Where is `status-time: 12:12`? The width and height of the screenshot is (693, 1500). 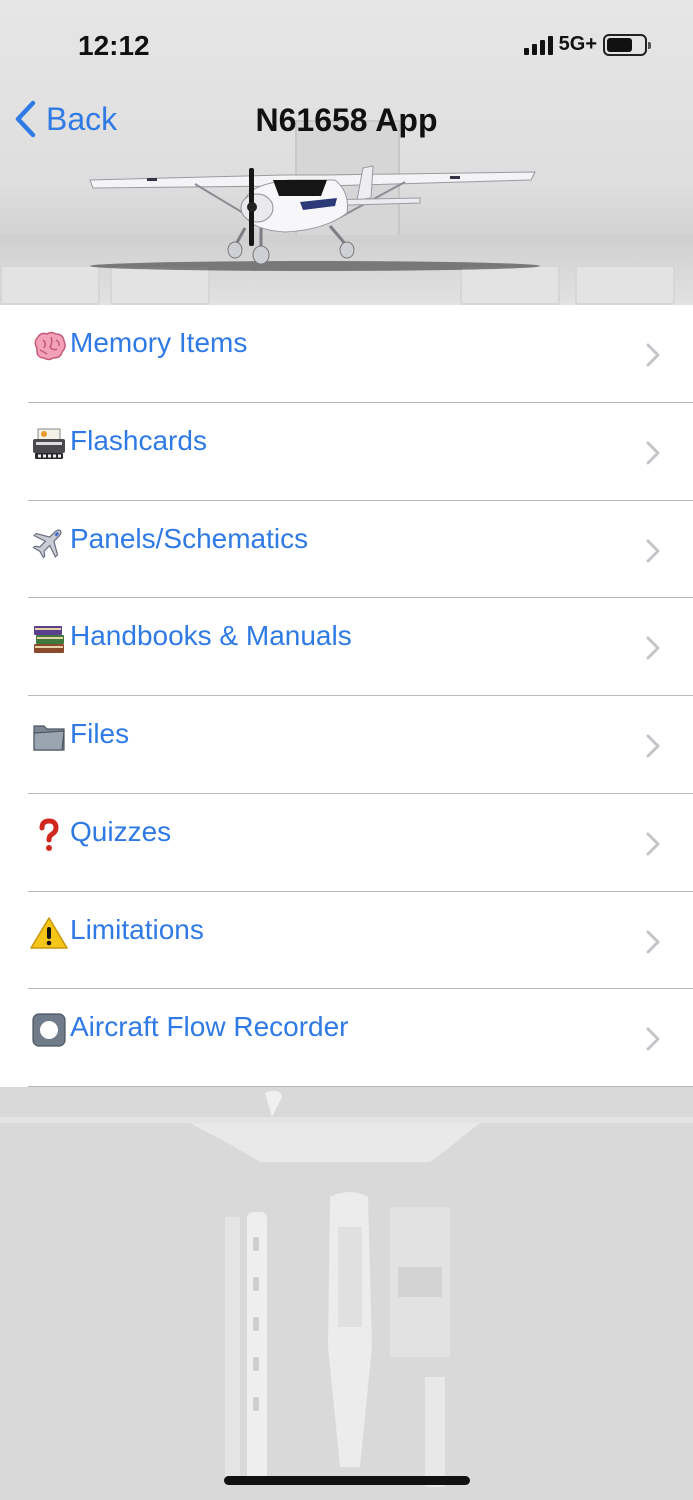
status-time: 12:12 is located at coordinates (114, 45).